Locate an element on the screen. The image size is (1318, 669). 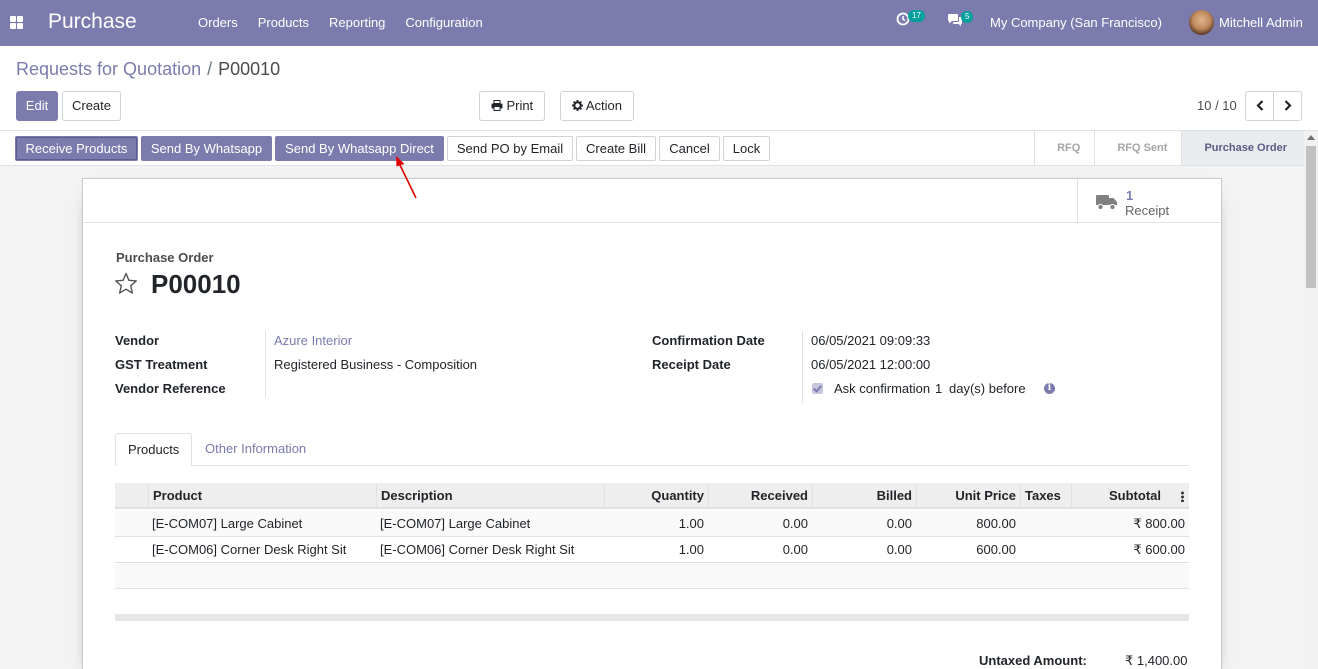
messaging-button: 5 is located at coordinates (960, 20).